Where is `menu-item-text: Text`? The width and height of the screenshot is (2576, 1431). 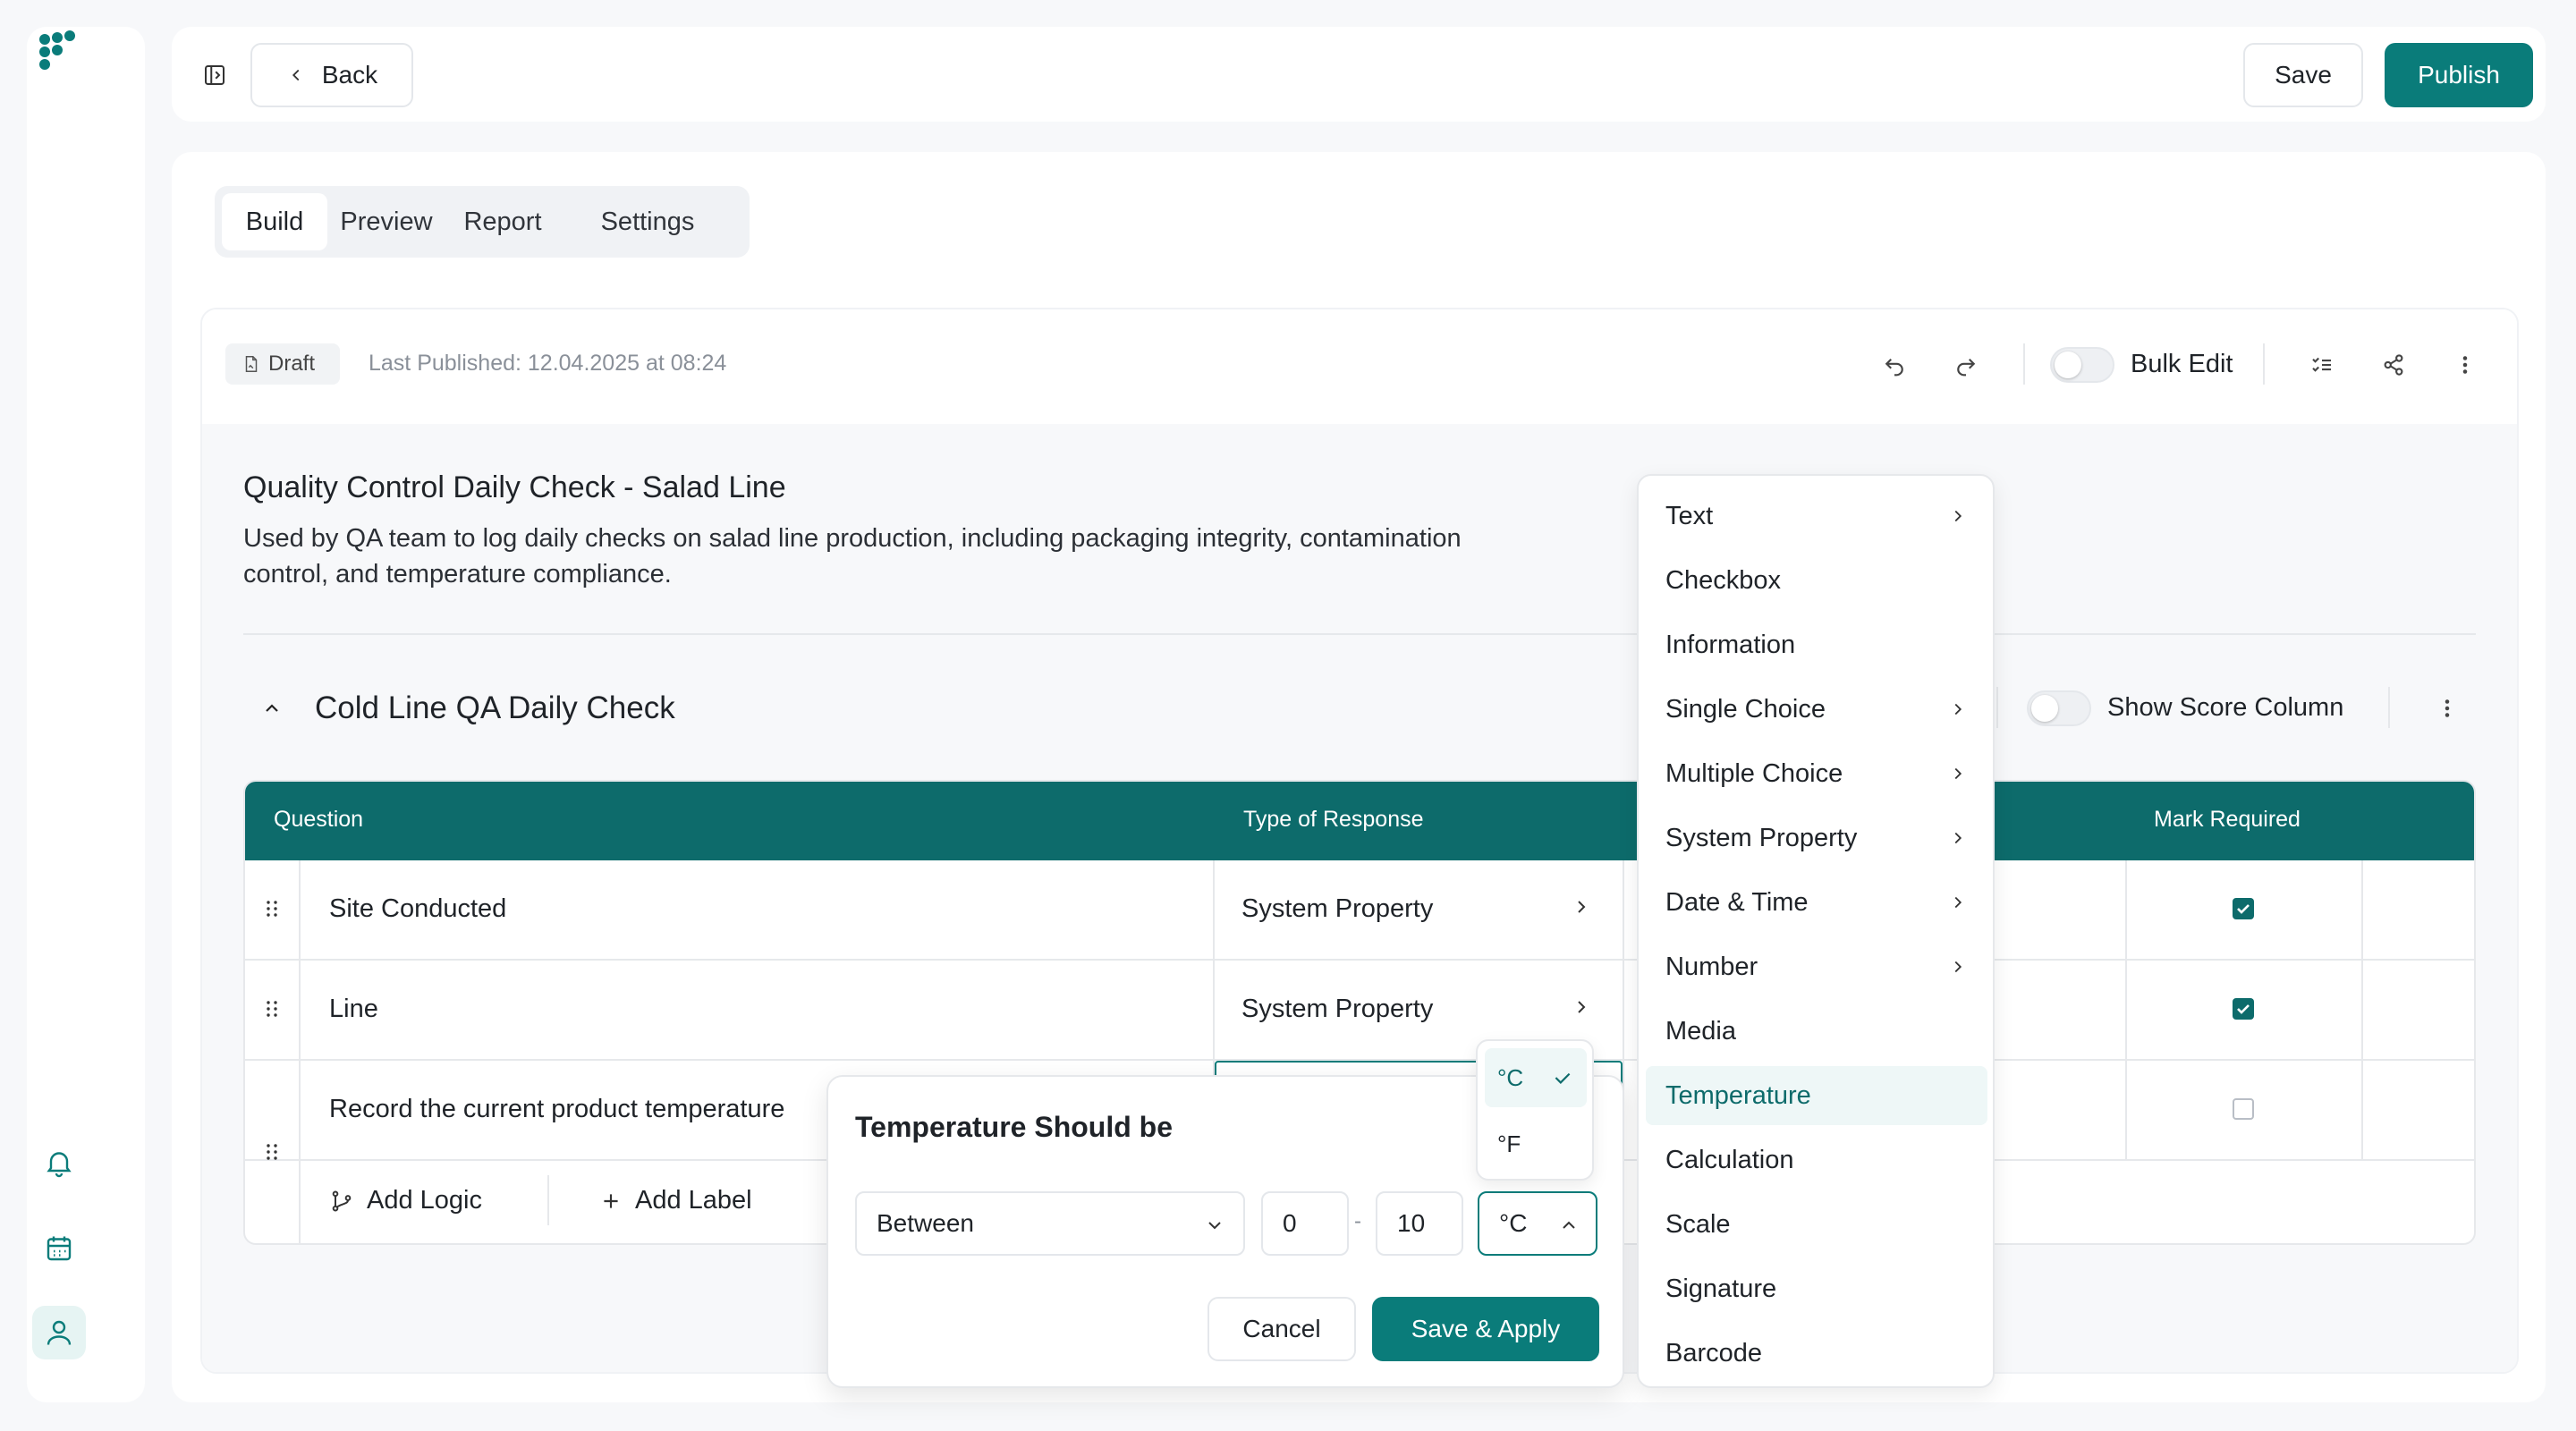
menu-item-text: Text is located at coordinates (1816, 517).